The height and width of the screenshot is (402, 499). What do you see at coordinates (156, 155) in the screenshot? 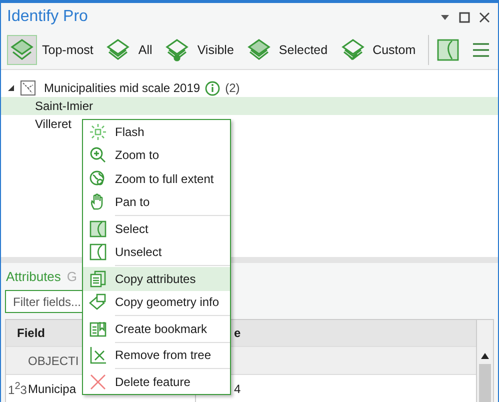
I see `menu-item: Zoom to` at bounding box center [156, 155].